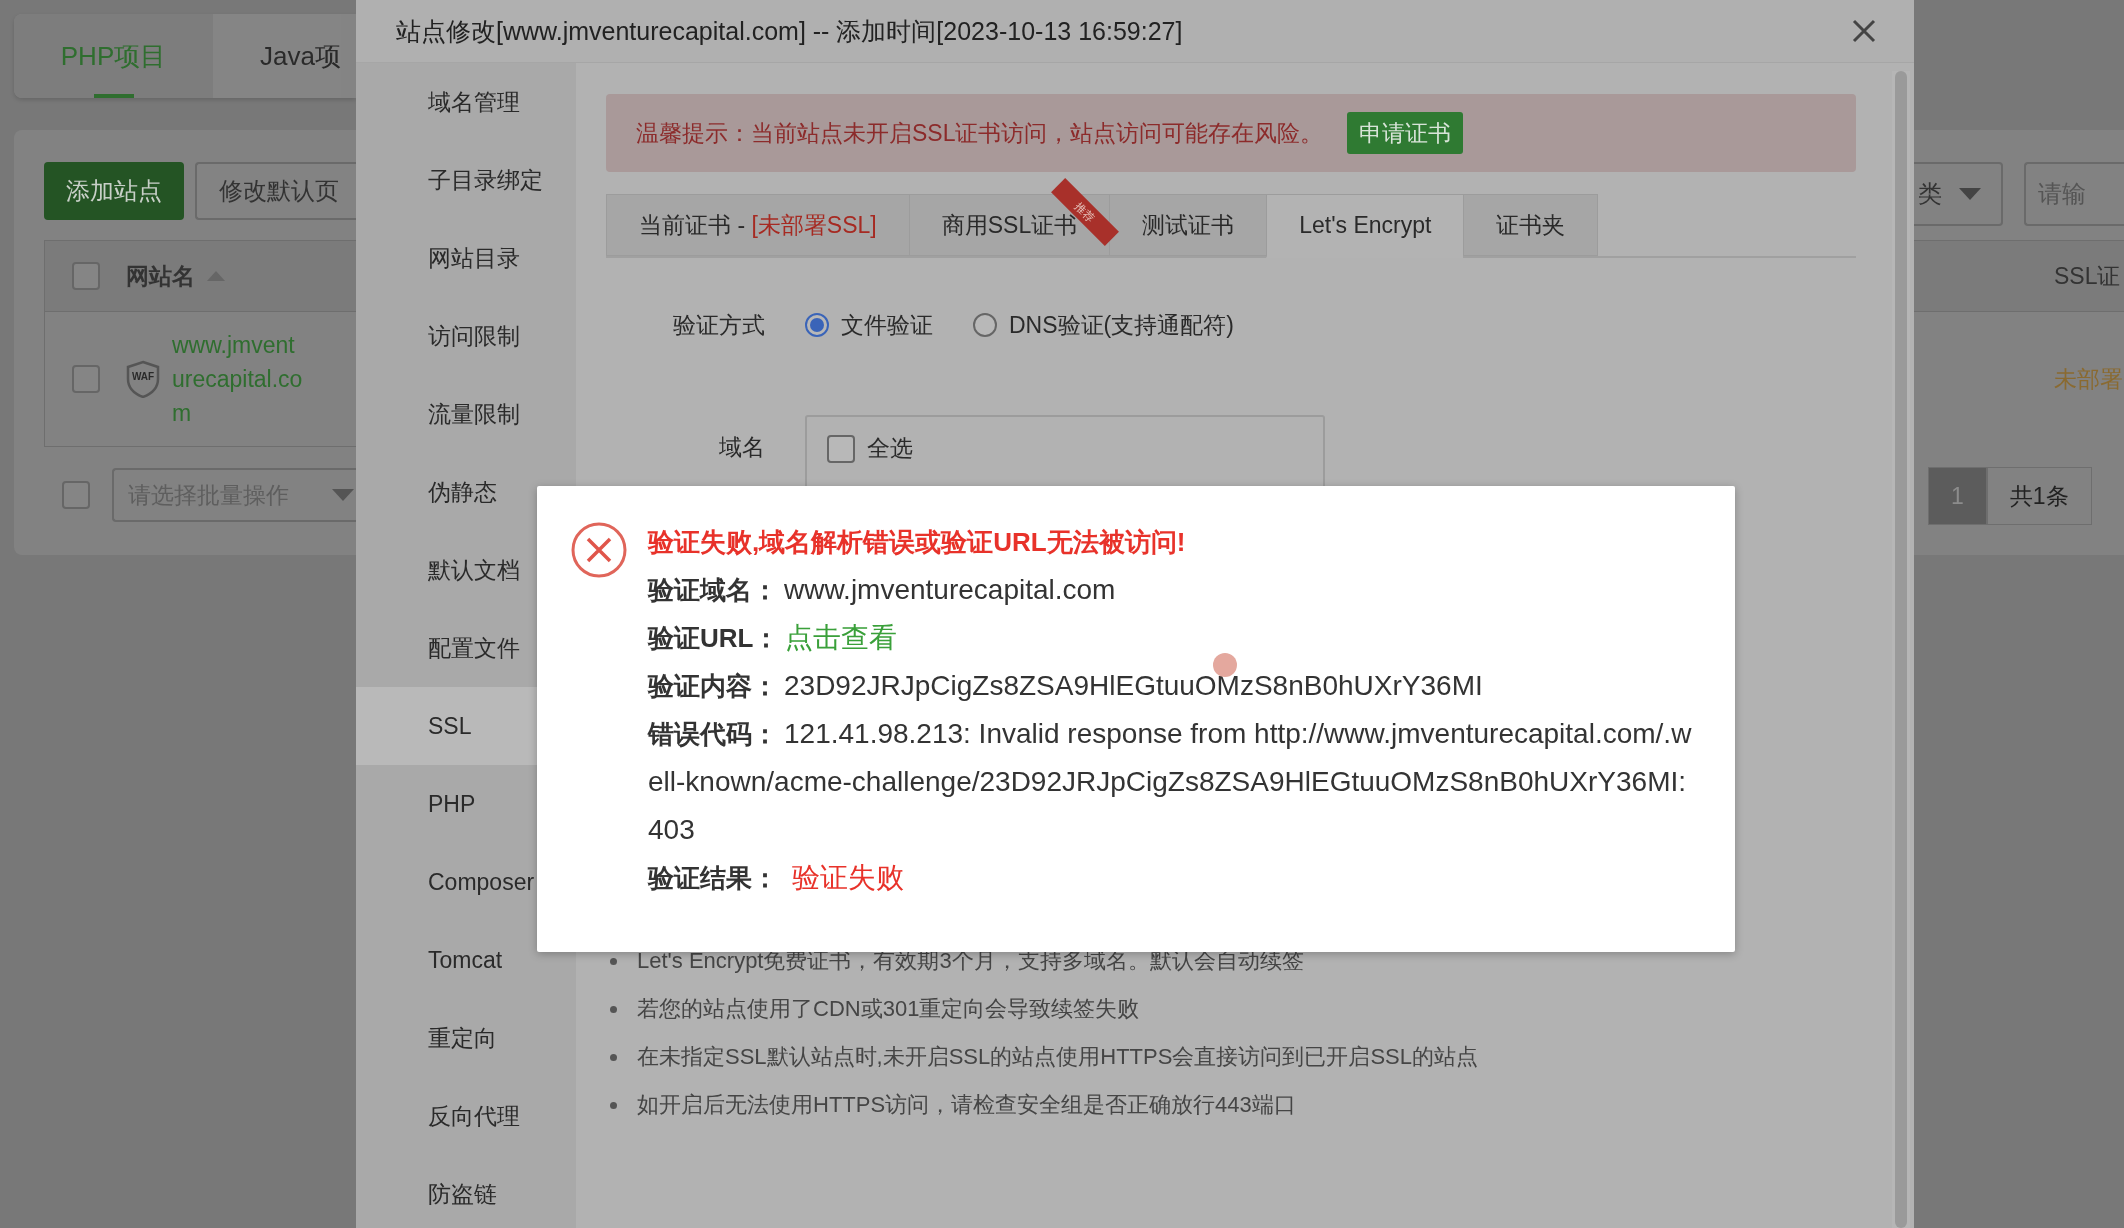 Image resolution: width=2124 pixels, height=1228 pixels. Describe the element at coordinates (1531, 225) in the screenshot. I see `certificate-tab: 证书夹` at that location.